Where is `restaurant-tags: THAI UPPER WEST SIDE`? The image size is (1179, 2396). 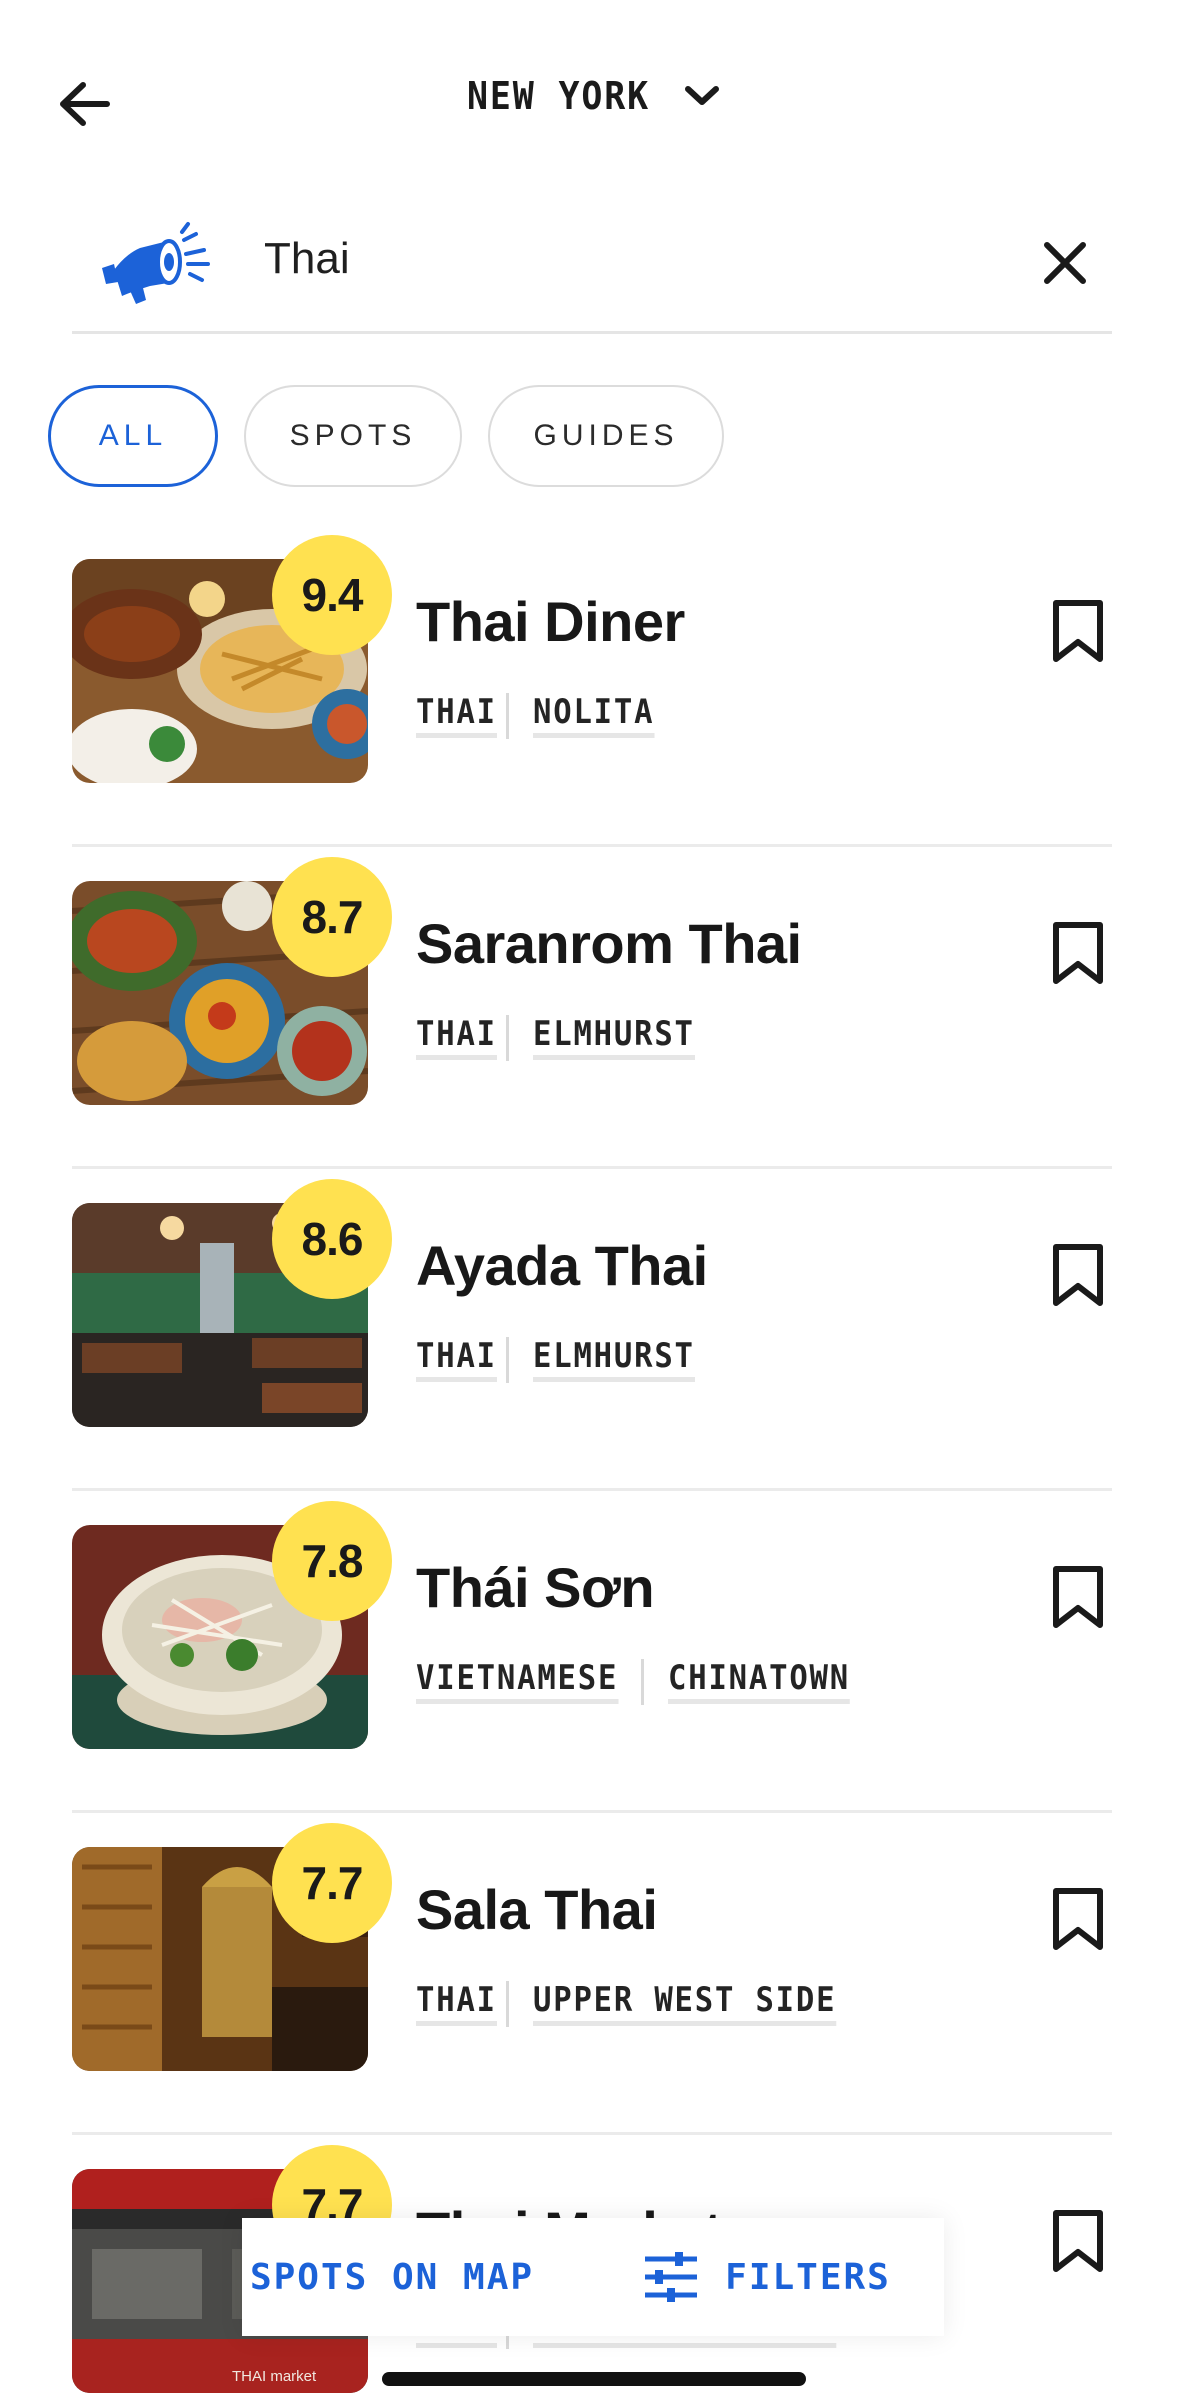 restaurant-tags: THAI UPPER WEST SIDE is located at coordinates (643, 2004).